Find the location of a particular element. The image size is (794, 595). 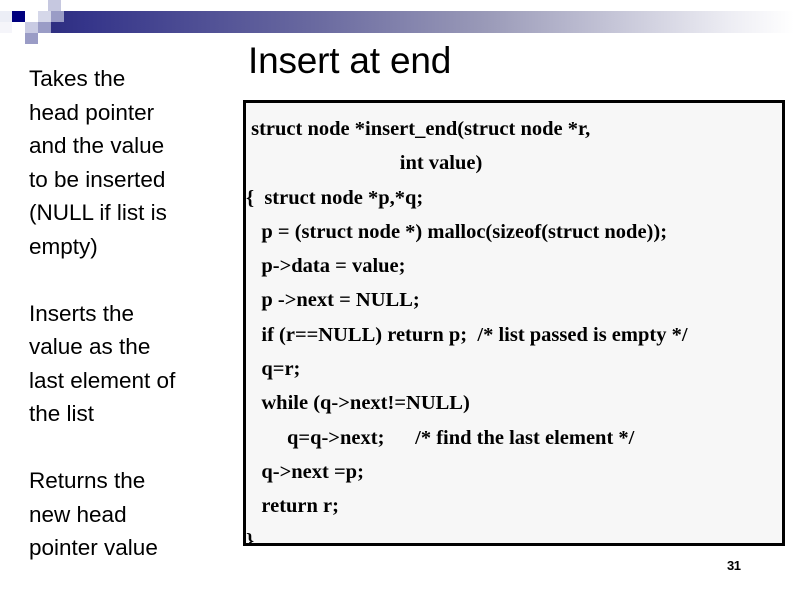

description-line: new head is located at coordinates (78, 514).